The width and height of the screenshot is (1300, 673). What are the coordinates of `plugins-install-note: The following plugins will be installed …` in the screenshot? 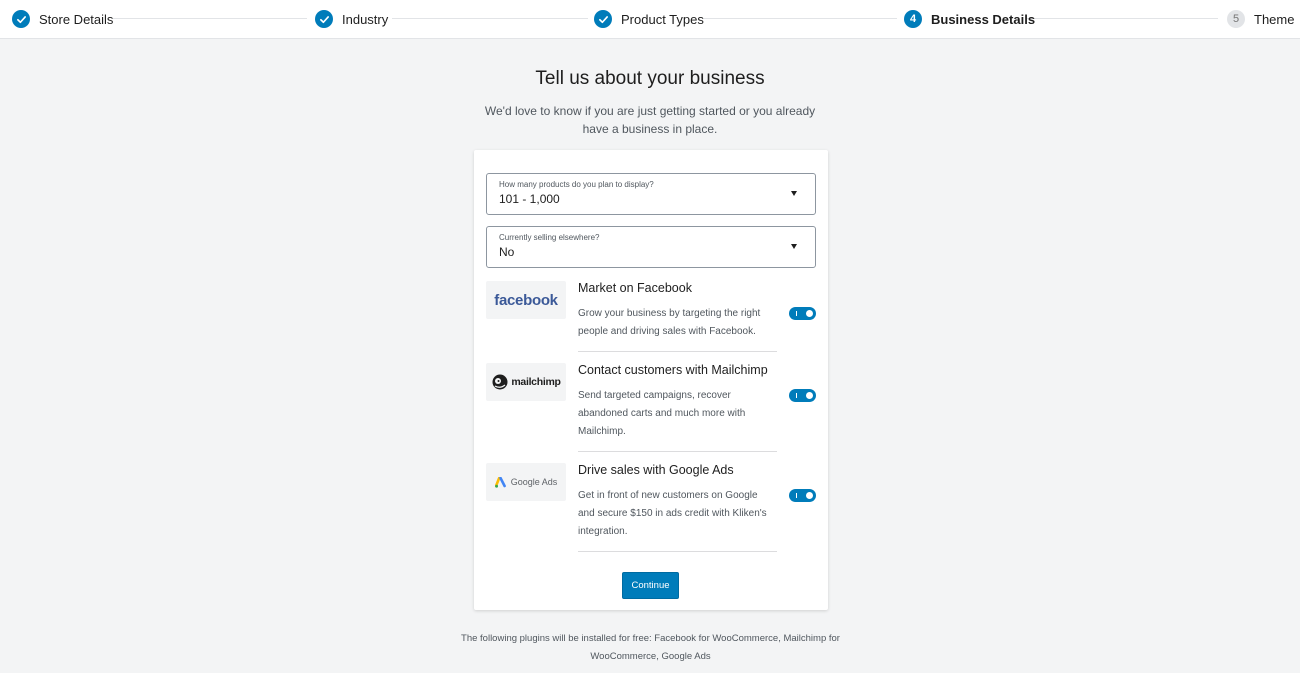 It's located at (650, 647).